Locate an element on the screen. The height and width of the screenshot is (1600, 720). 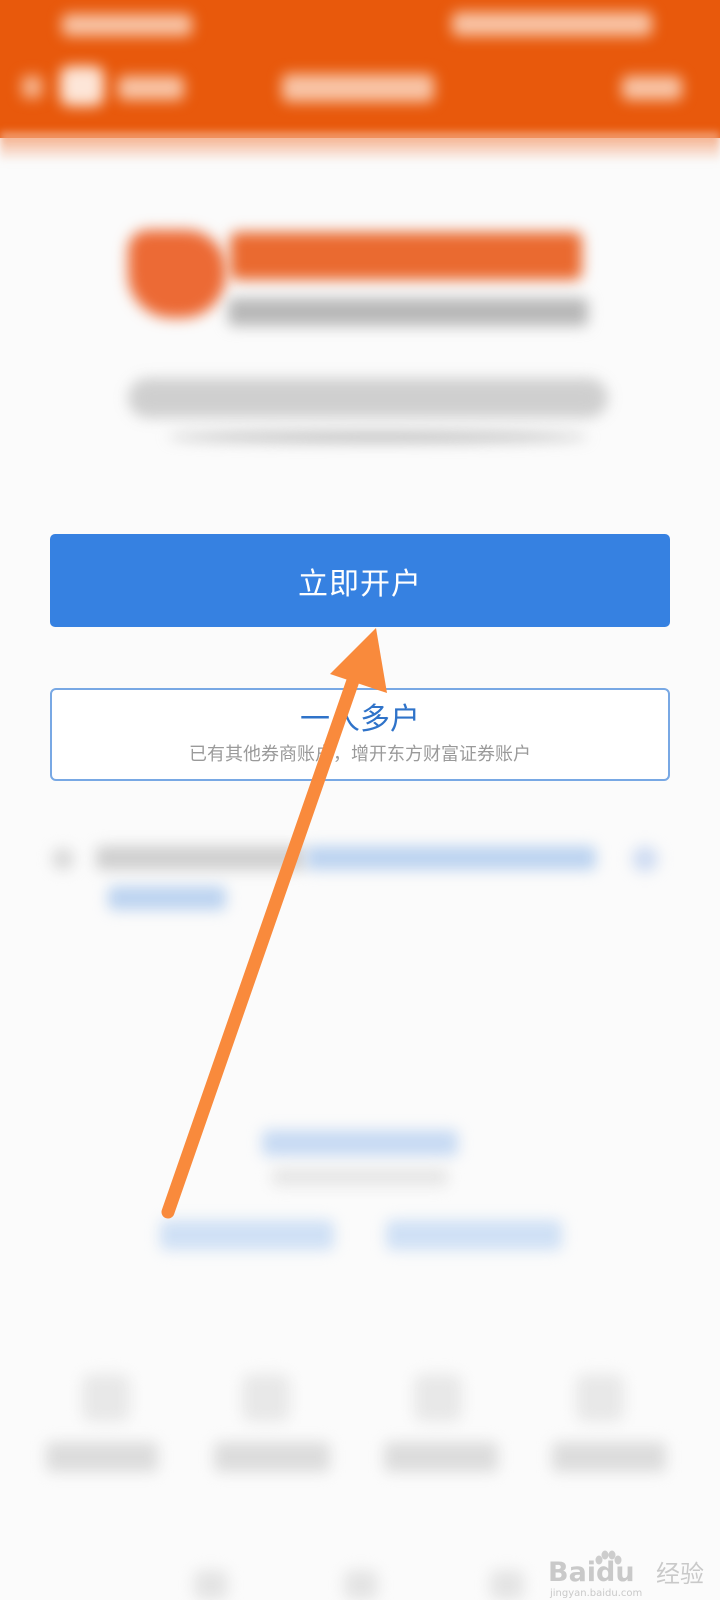
back-icon is located at coordinates (32, 87).